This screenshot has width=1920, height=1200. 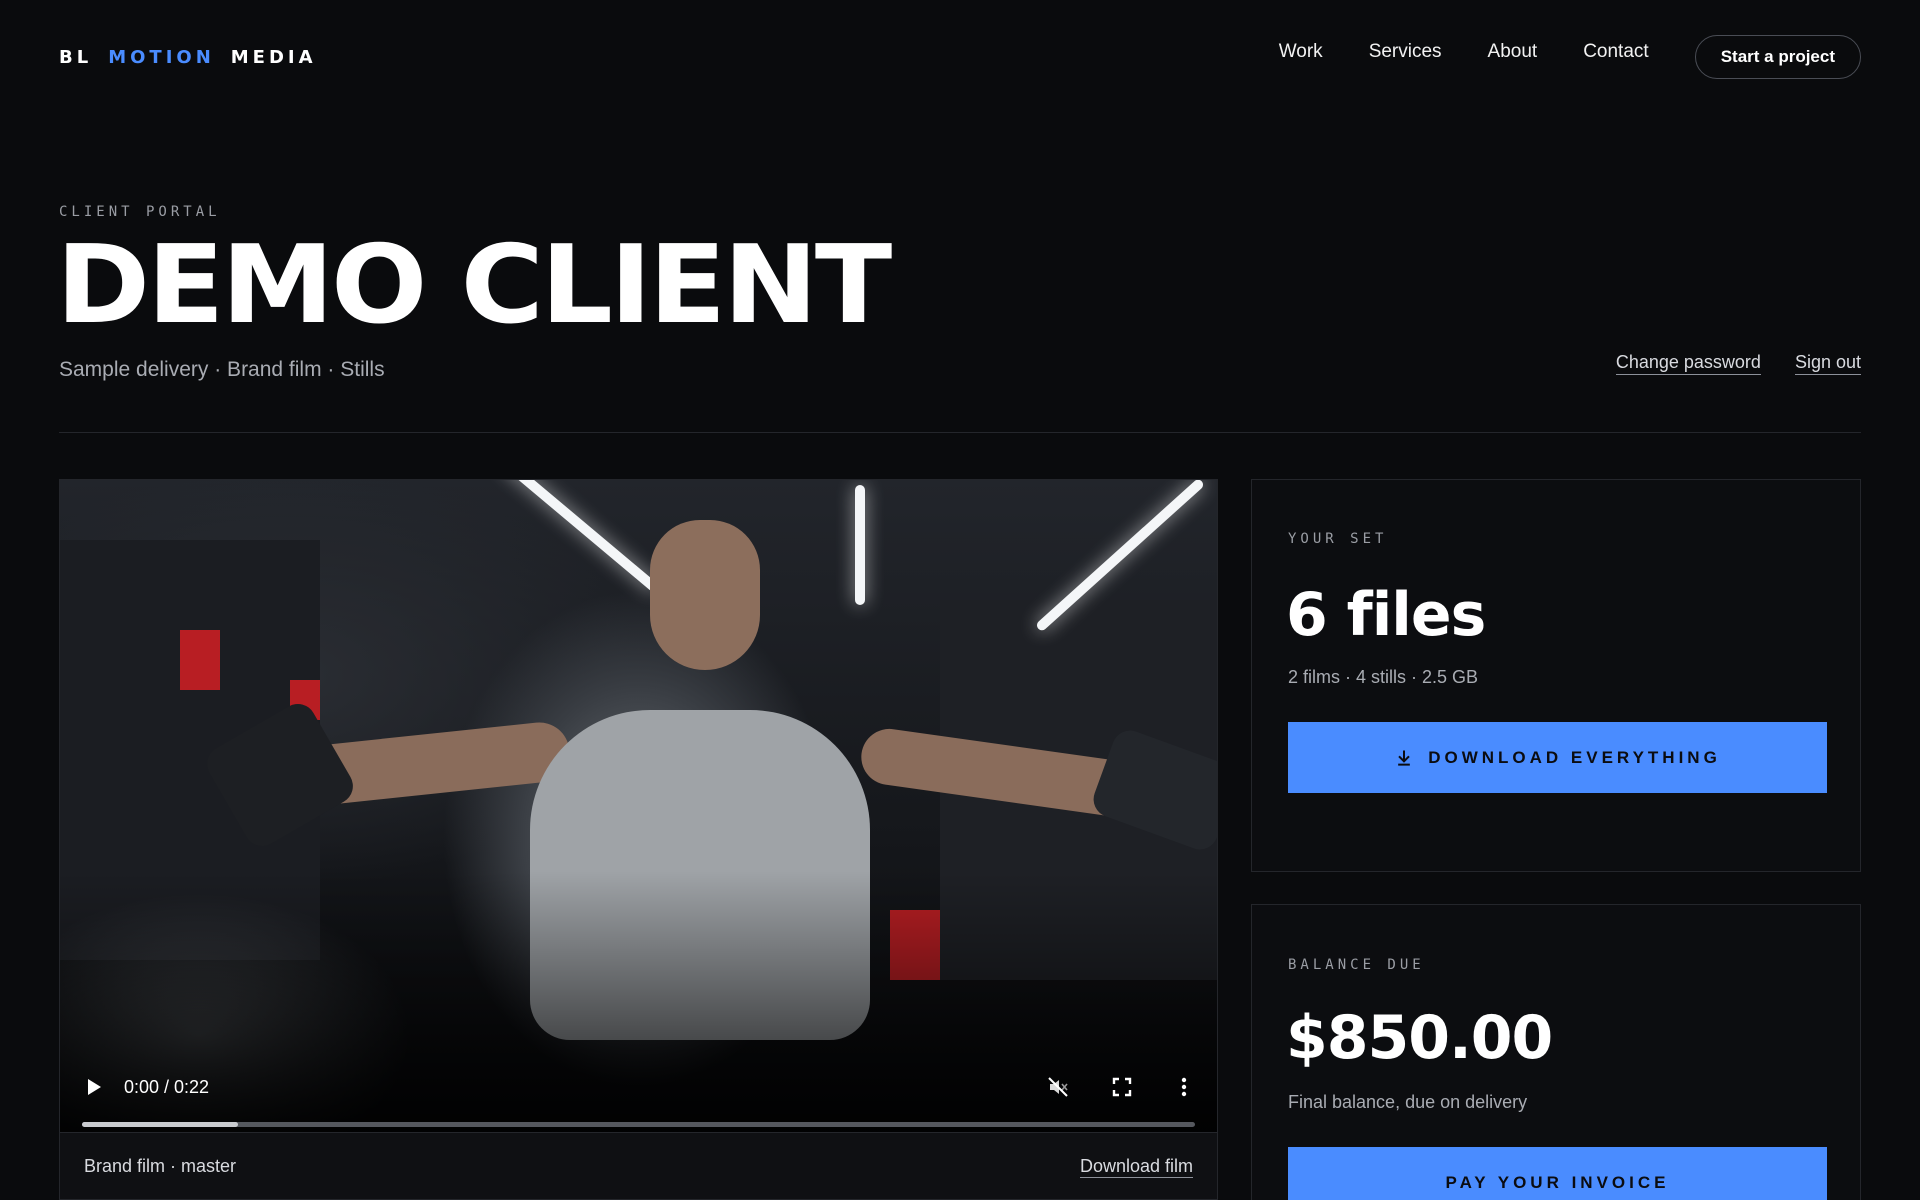 What do you see at coordinates (273, 57) in the screenshot?
I see `brand-part-3: MEDIA` at bounding box center [273, 57].